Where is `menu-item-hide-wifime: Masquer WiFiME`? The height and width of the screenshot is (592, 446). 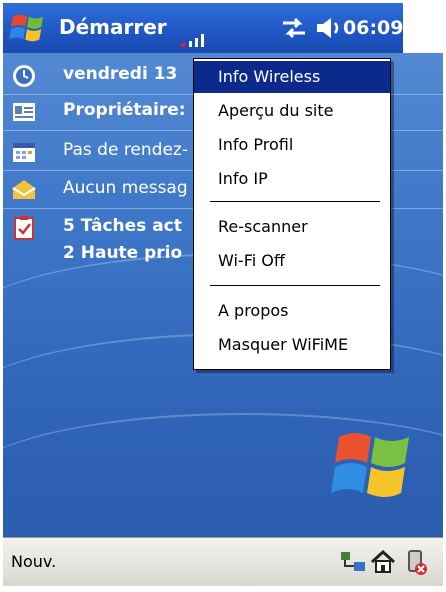 menu-item-hide-wifime: Masquer WiFiME is located at coordinates (292, 345).